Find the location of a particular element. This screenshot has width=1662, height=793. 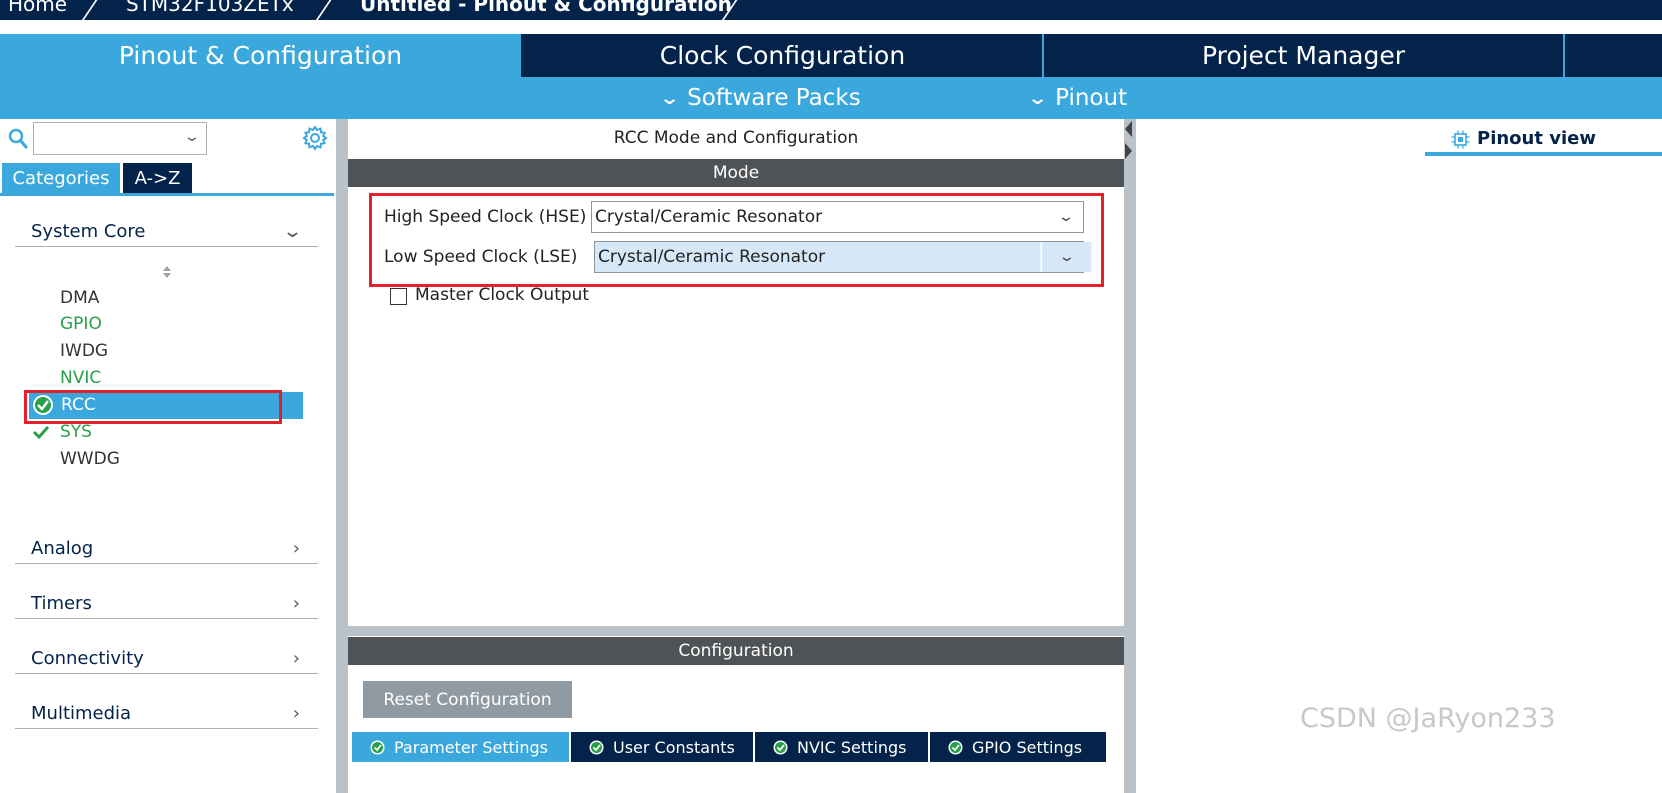

tab-label: GPIO Settings is located at coordinates (1027, 747).